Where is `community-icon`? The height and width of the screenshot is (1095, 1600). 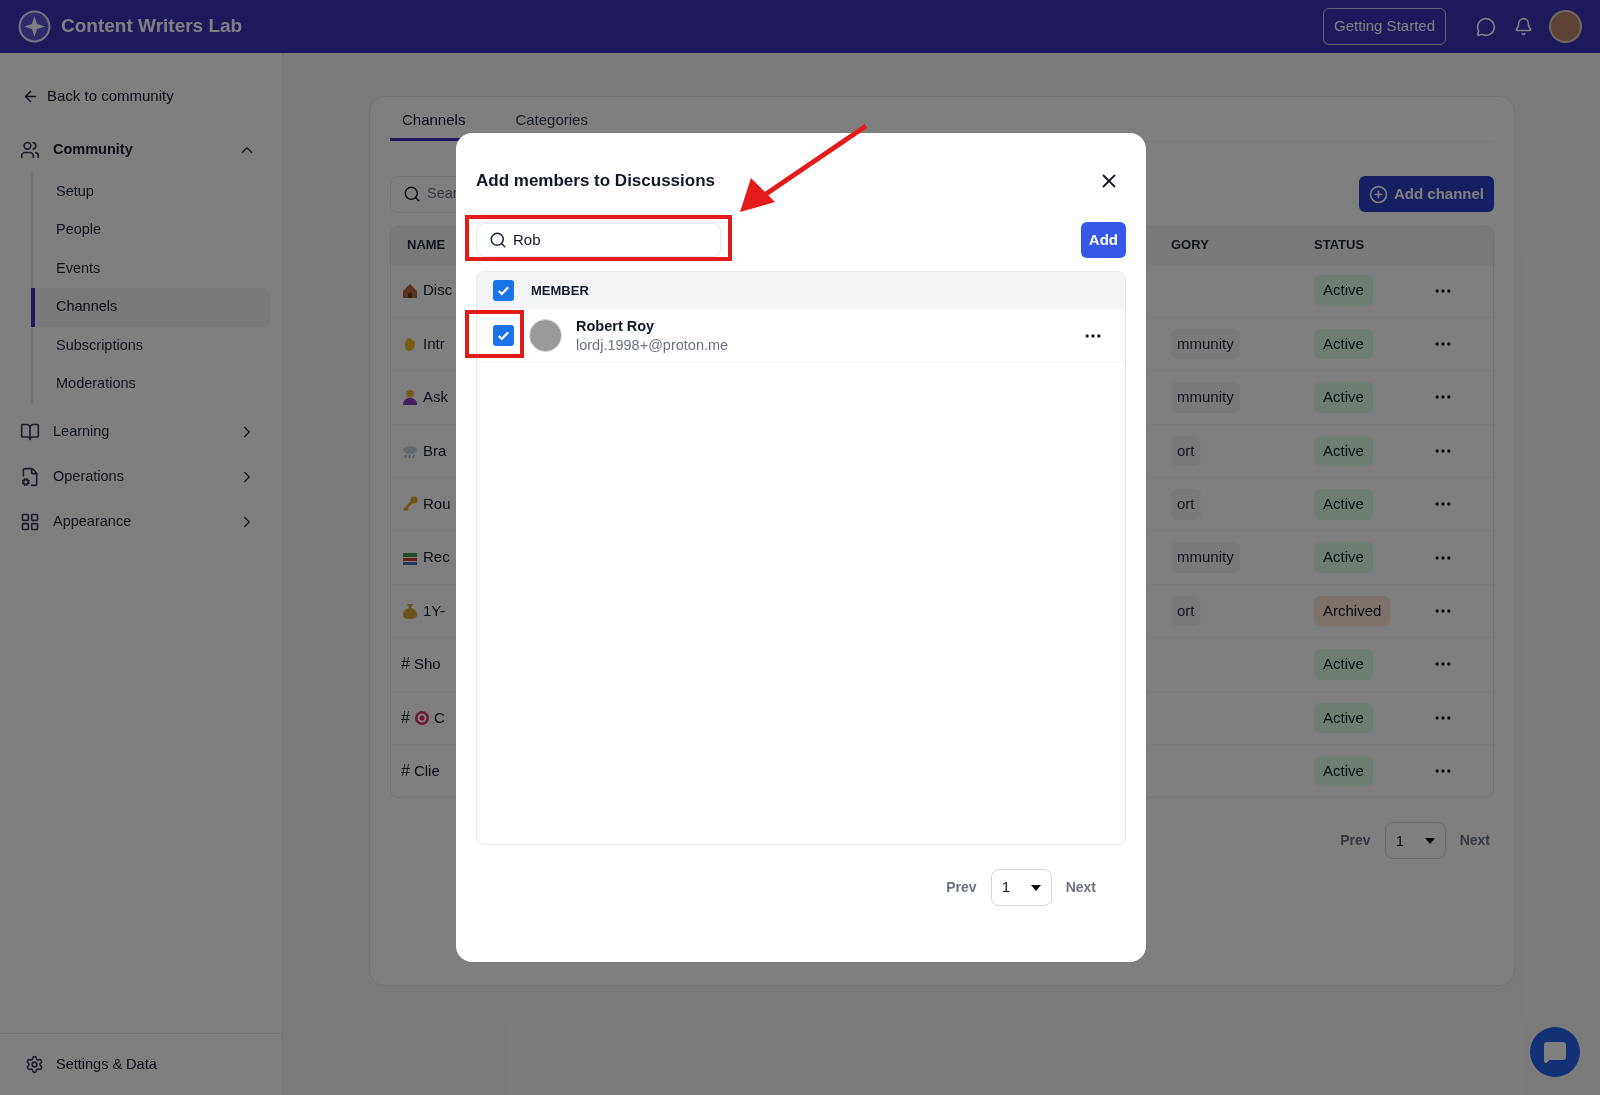
community-icon is located at coordinates (30, 150).